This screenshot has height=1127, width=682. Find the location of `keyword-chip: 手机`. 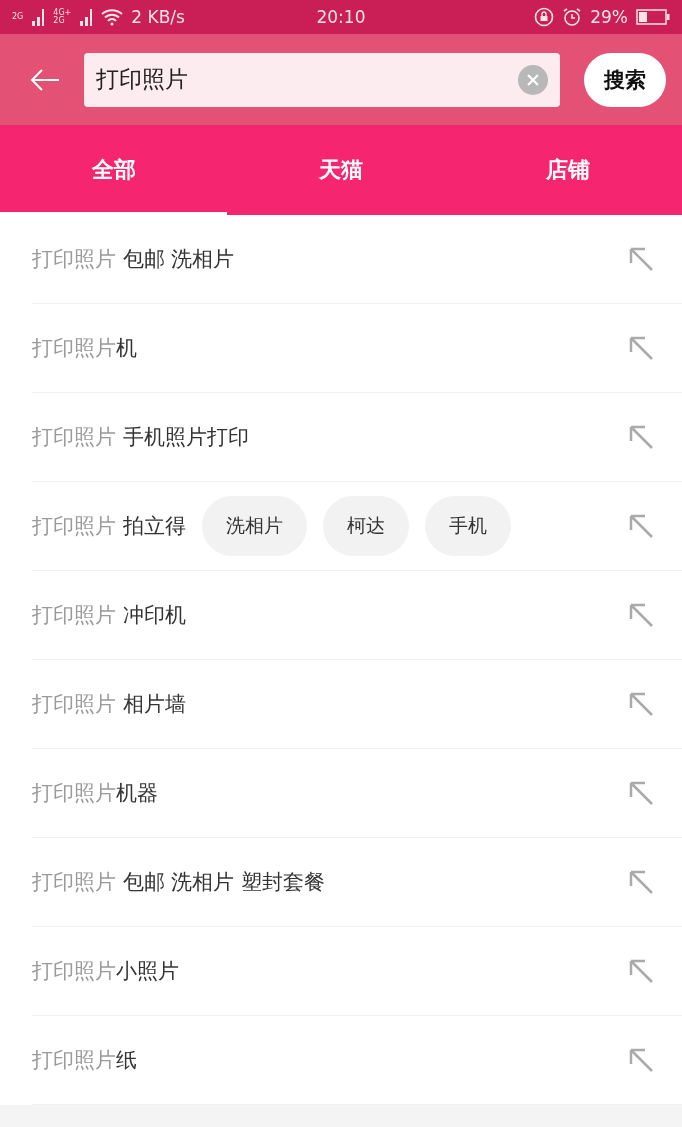

keyword-chip: 手机 is located at coordinates (467, 526).